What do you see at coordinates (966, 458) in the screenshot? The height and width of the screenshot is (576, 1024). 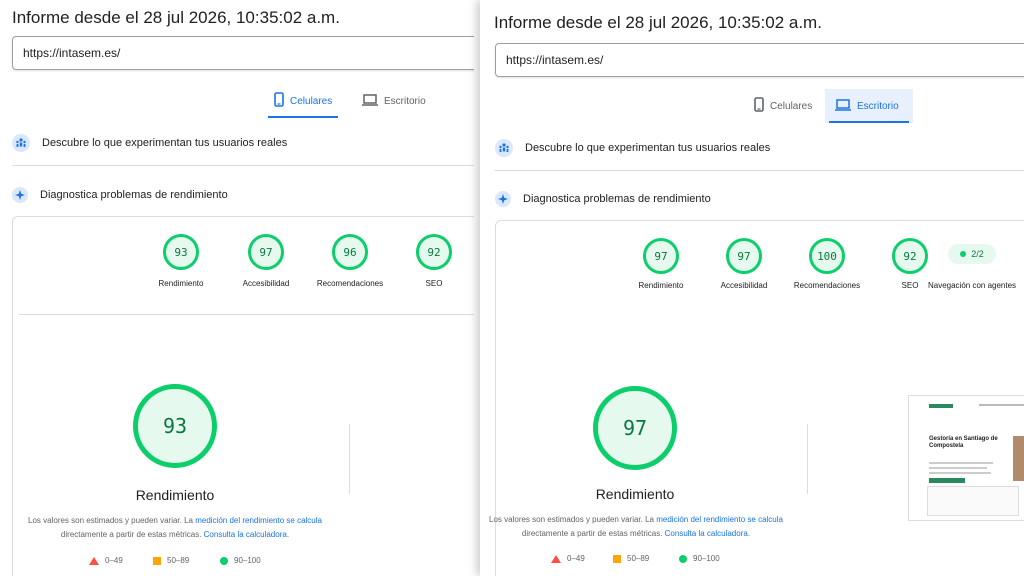 I see `page-screenshot-thumbnail: Gestoría en Santiago de Compostela` at bounding box center [966, 458].